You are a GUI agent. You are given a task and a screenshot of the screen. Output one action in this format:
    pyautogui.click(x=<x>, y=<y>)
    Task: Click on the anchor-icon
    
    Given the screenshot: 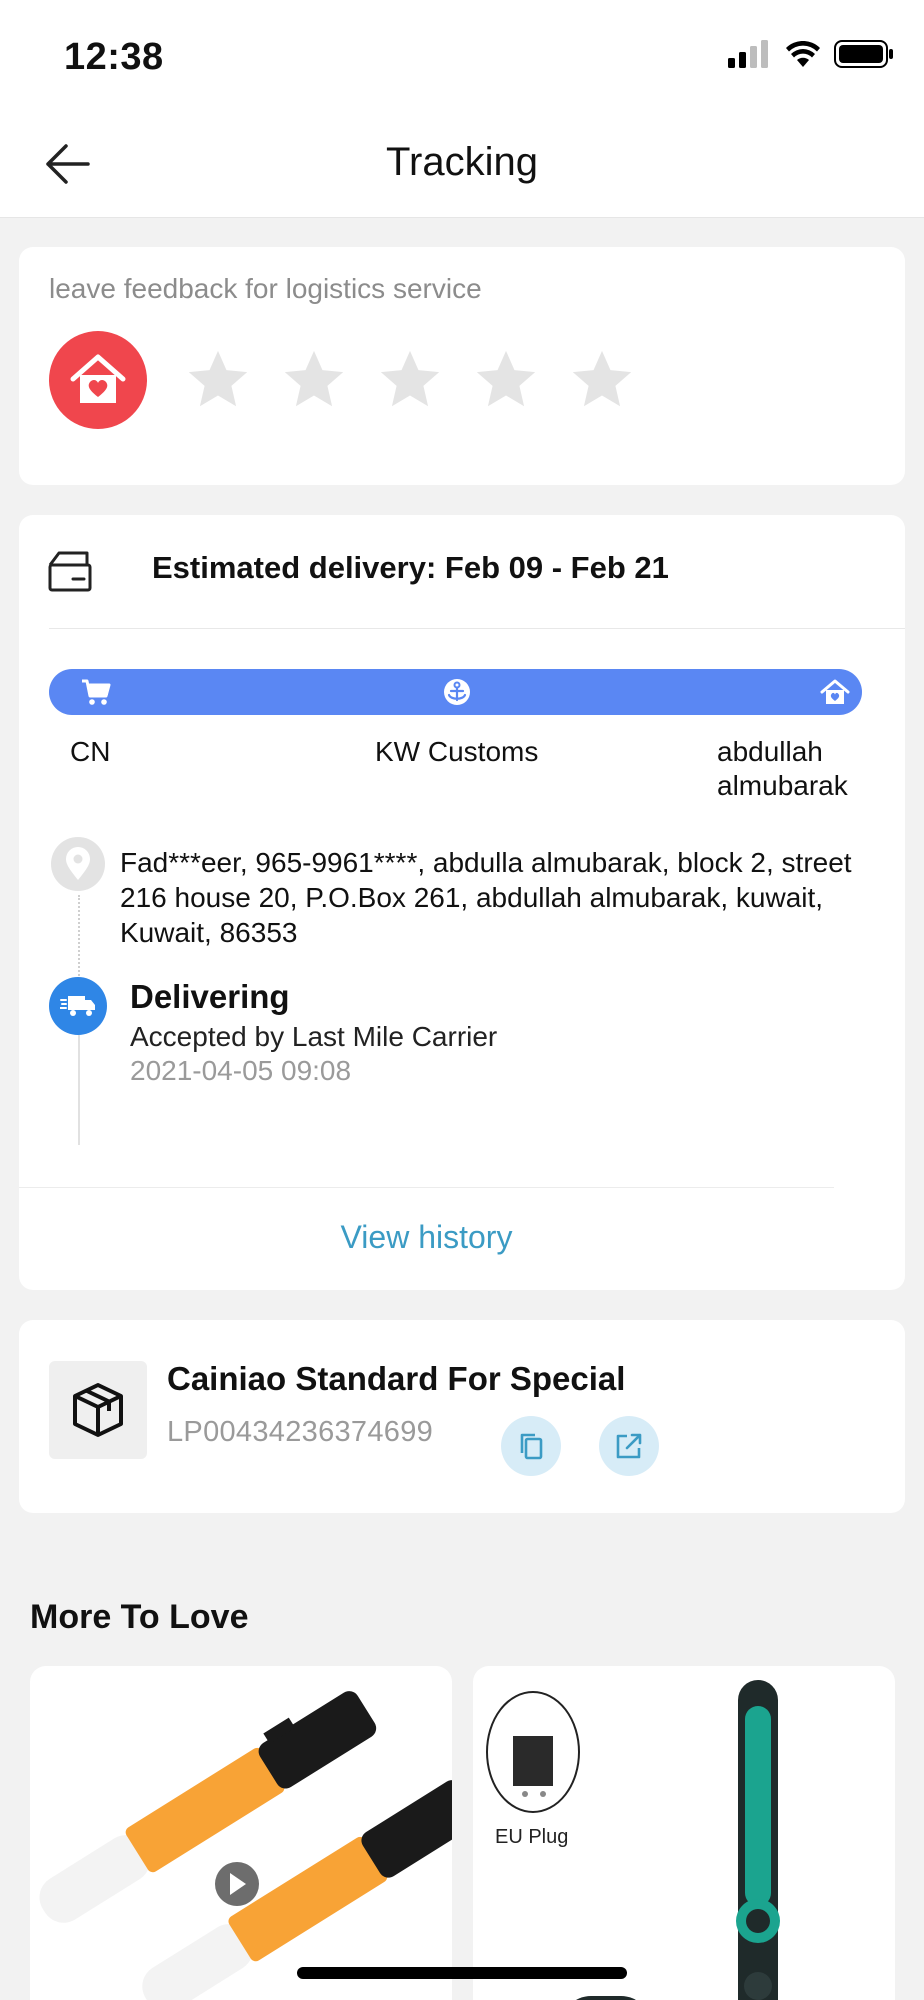 What is the action you would take?
    pyautogui.click(x=457, y=692)
    